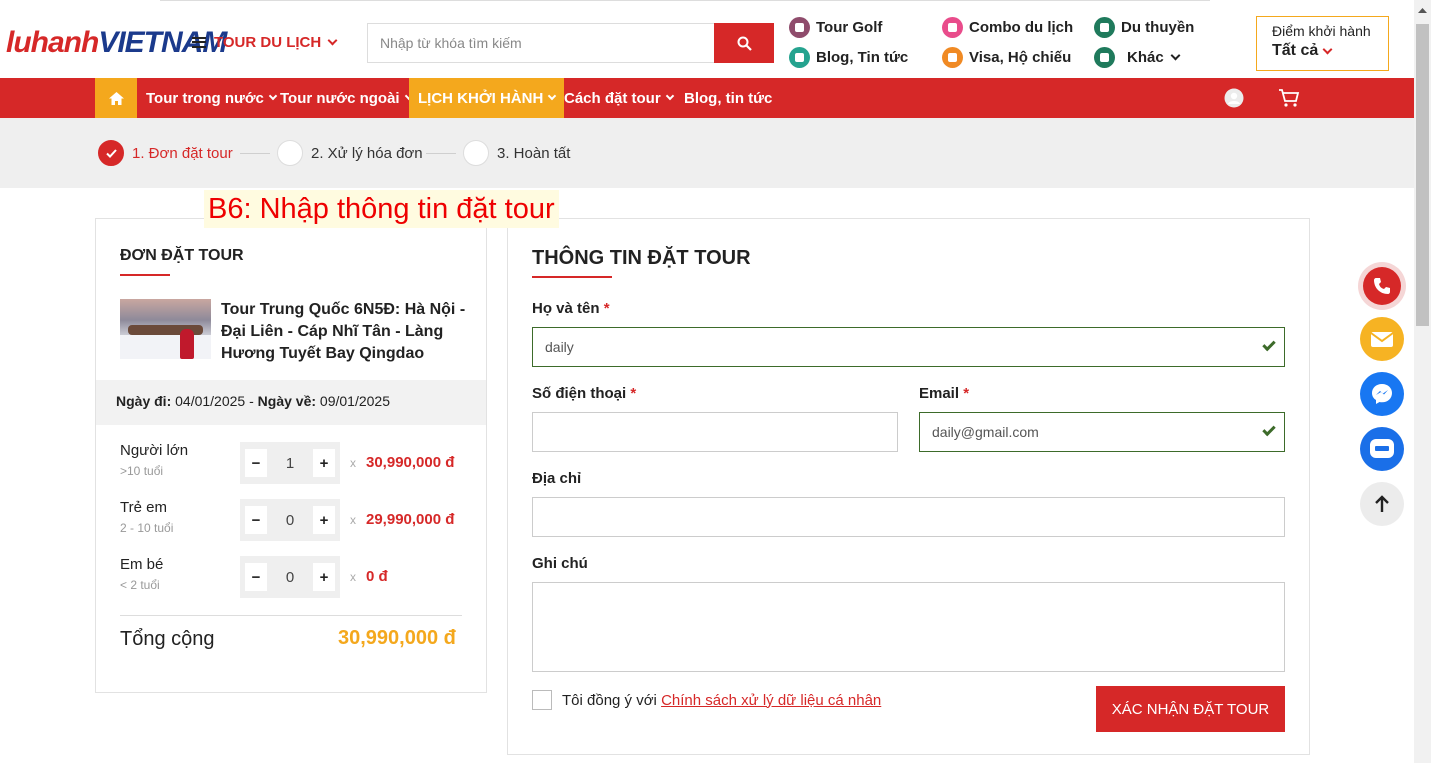 This screenshot has width=1431, height=763. What do you see at coordinates (641, 258) in the screenshot?
I see `form-title: THÔNG TIN ĐẶT TOUR` at bounding box center [641, 258].